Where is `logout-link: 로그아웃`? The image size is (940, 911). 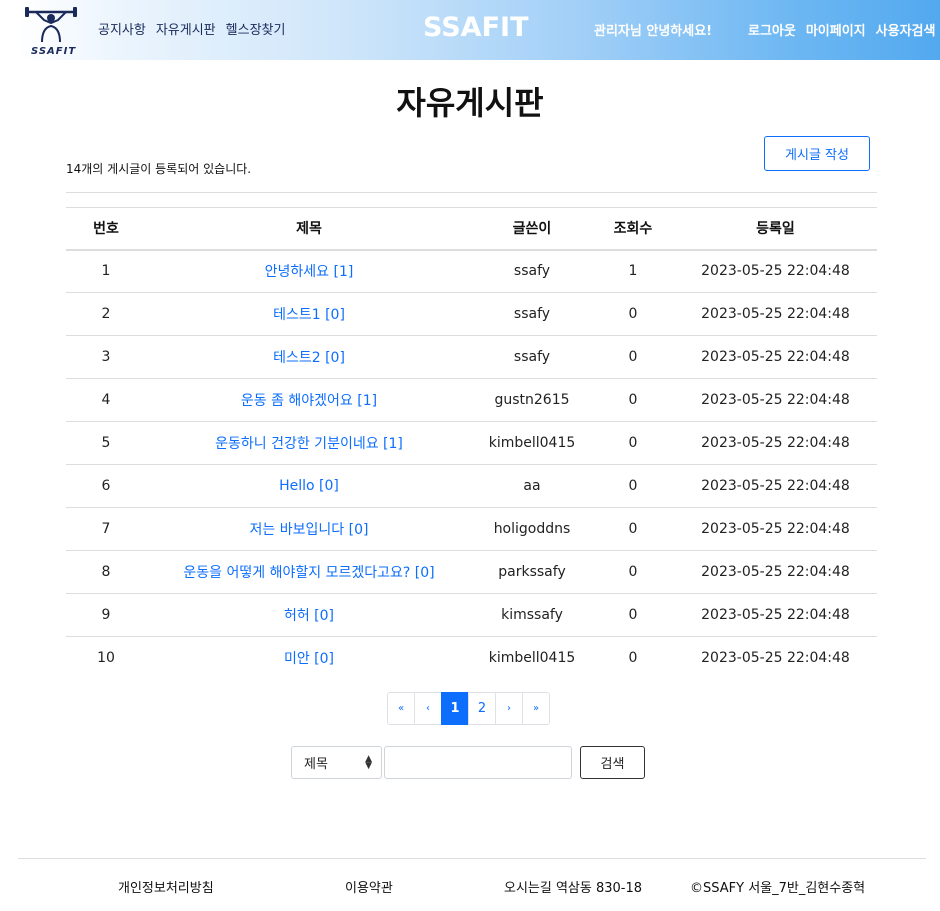 logout-link: 로그아웃 is located at coordinates (772, 29).